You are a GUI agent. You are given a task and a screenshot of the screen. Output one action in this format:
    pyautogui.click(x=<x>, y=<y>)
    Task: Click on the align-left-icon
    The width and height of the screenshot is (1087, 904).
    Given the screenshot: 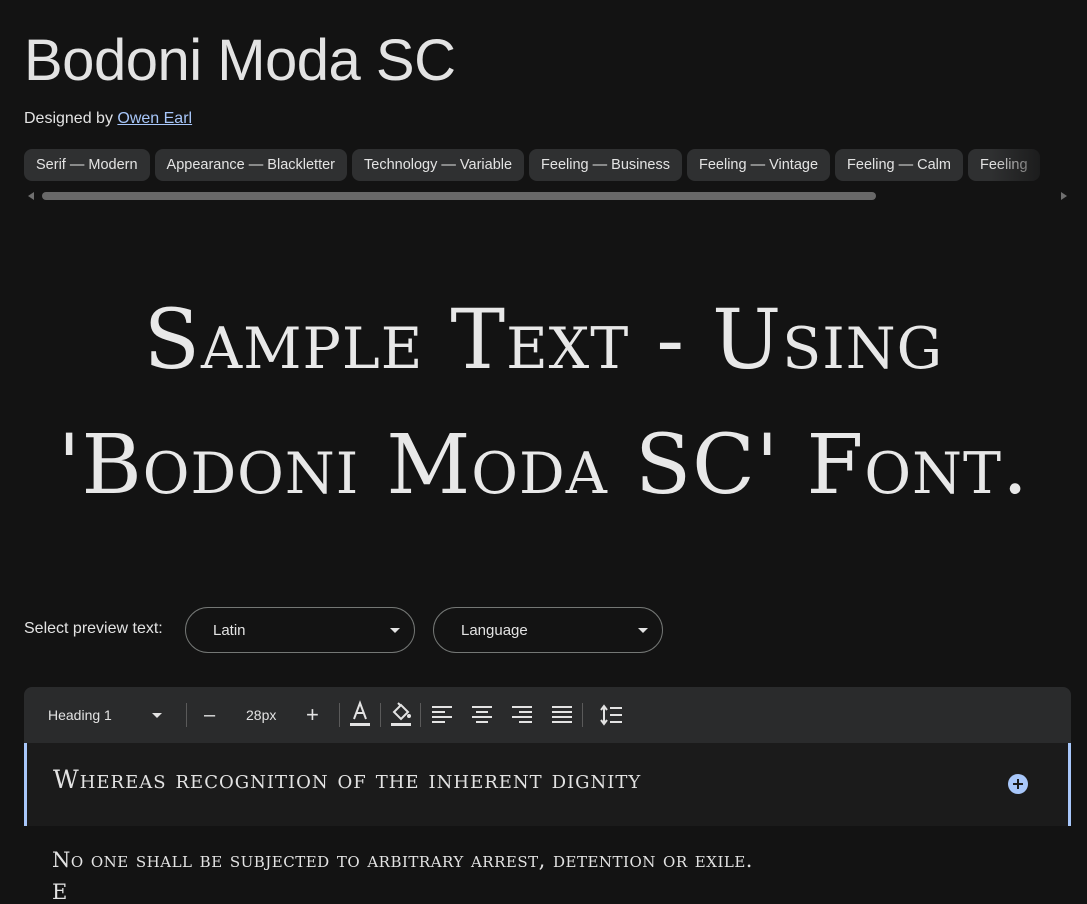 What is the action you would take?
    pyautogui.click(x=442, y=714)
    